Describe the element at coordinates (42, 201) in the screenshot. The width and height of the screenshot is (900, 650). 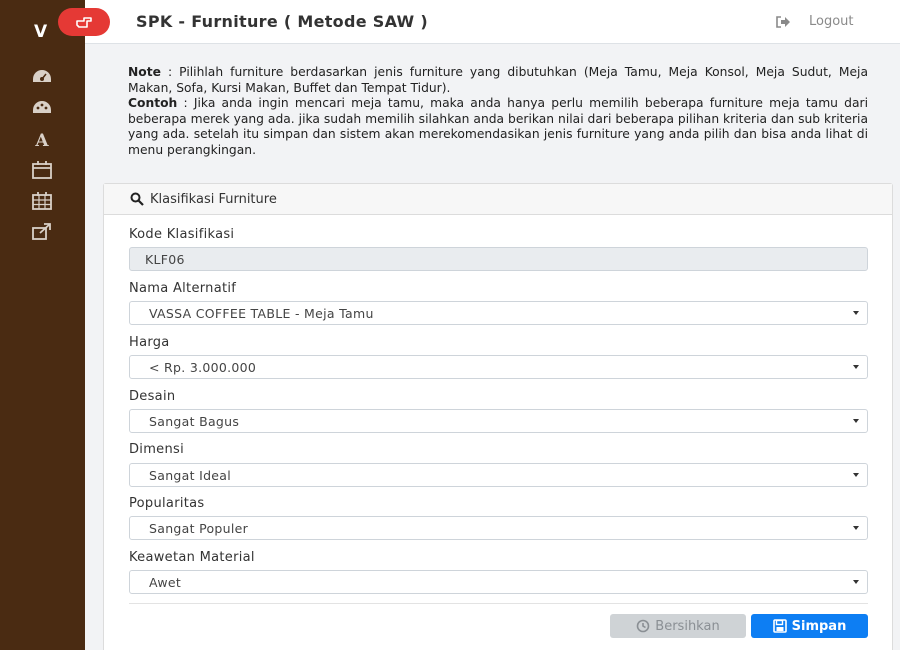
I see `calendar-grid-icon` at that location.